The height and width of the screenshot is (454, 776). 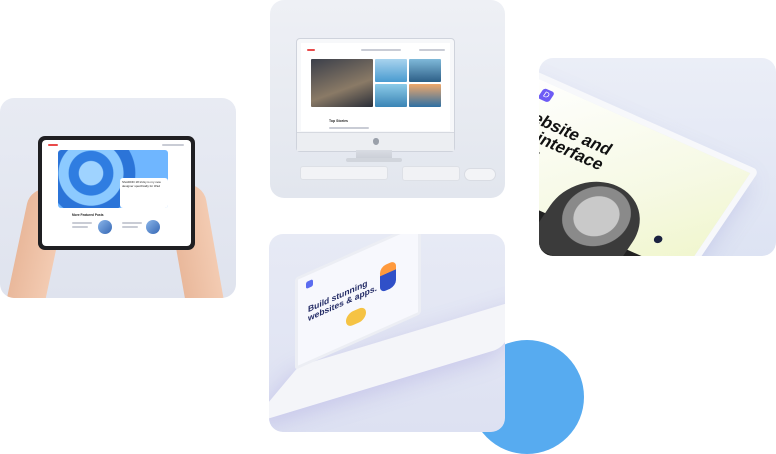 I want to click on decorative-shape, so click(x=356, y=317).